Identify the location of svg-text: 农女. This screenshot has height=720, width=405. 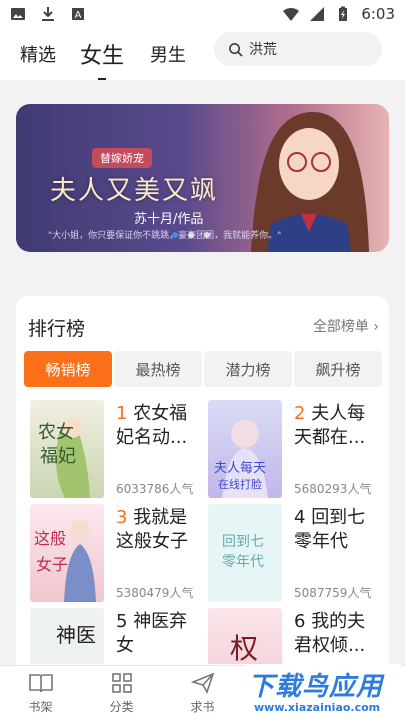
(56, 432).